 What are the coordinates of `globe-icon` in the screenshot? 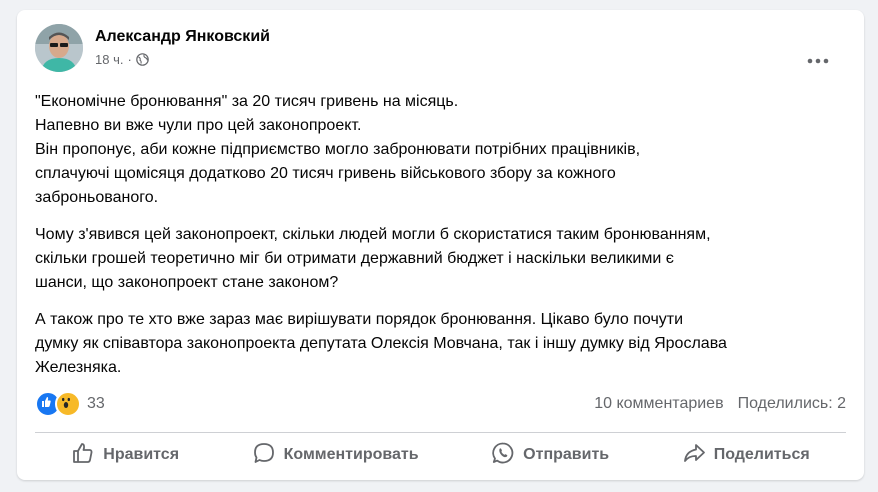 It's located at (142, 59).